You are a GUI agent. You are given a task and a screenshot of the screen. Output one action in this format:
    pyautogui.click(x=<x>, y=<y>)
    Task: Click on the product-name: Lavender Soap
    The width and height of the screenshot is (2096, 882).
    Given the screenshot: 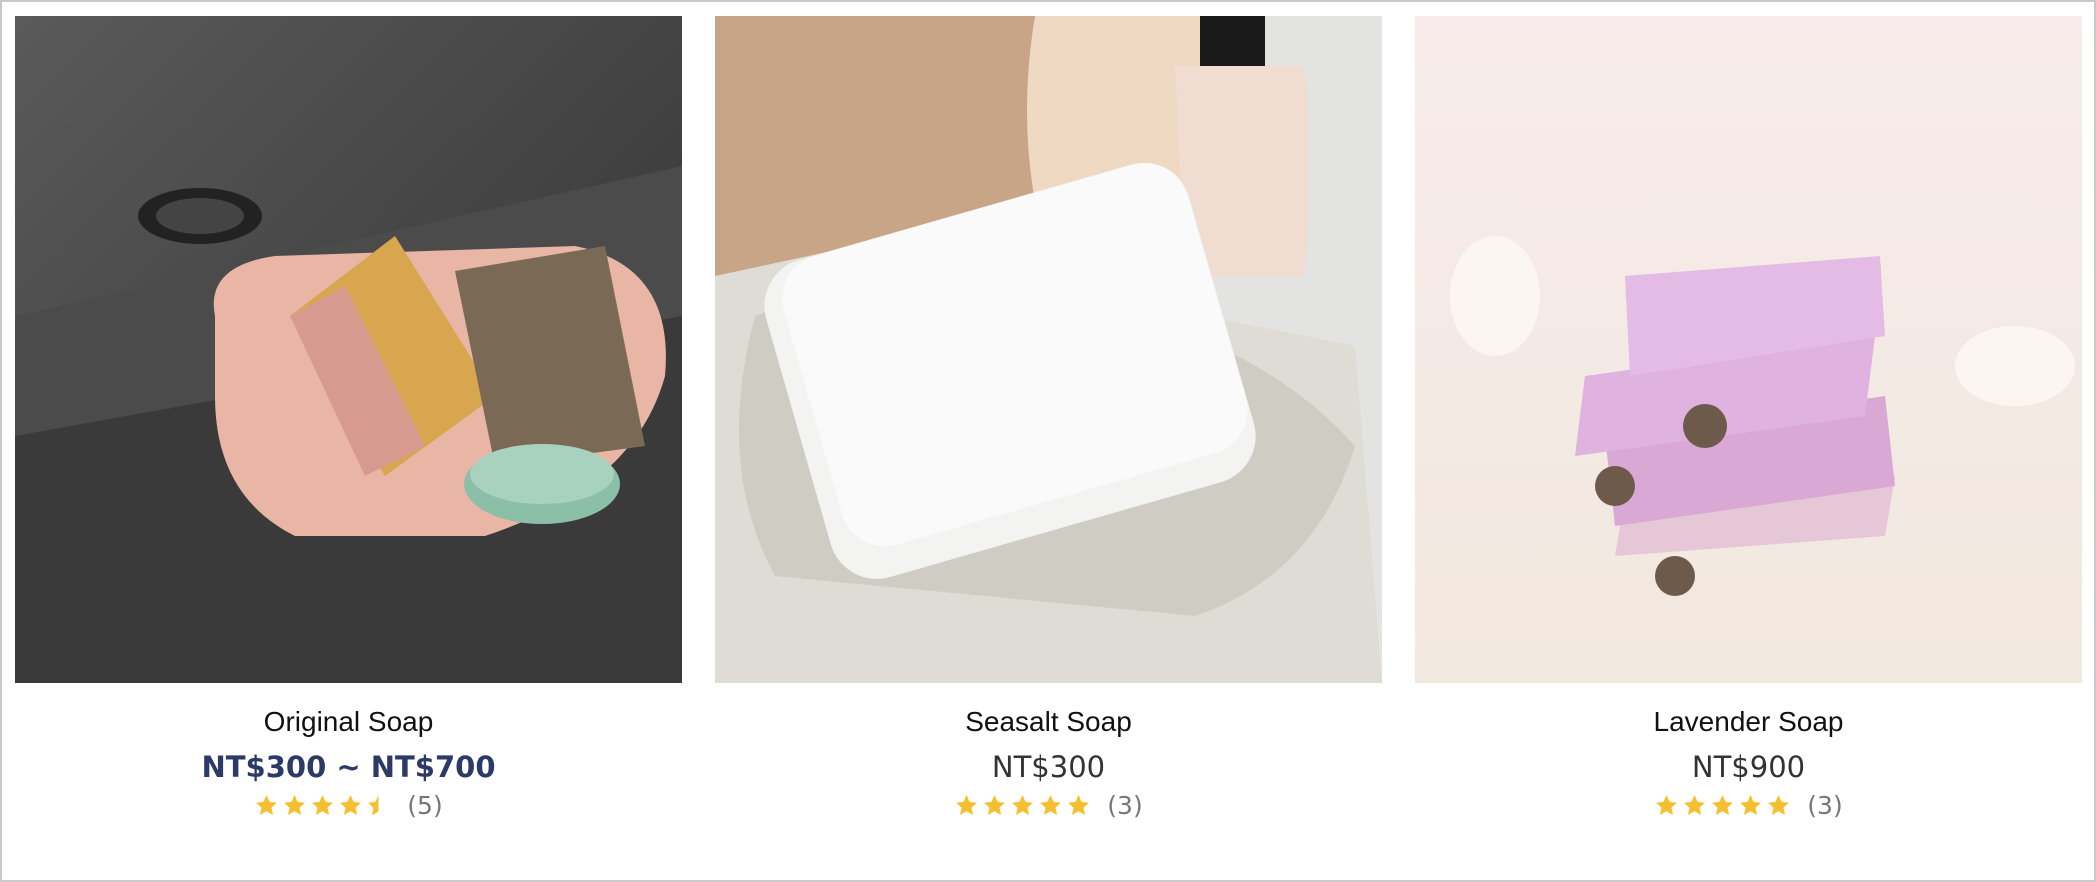 What is the action you would take?
    pyautogui.click(x=1748, y=722)
    